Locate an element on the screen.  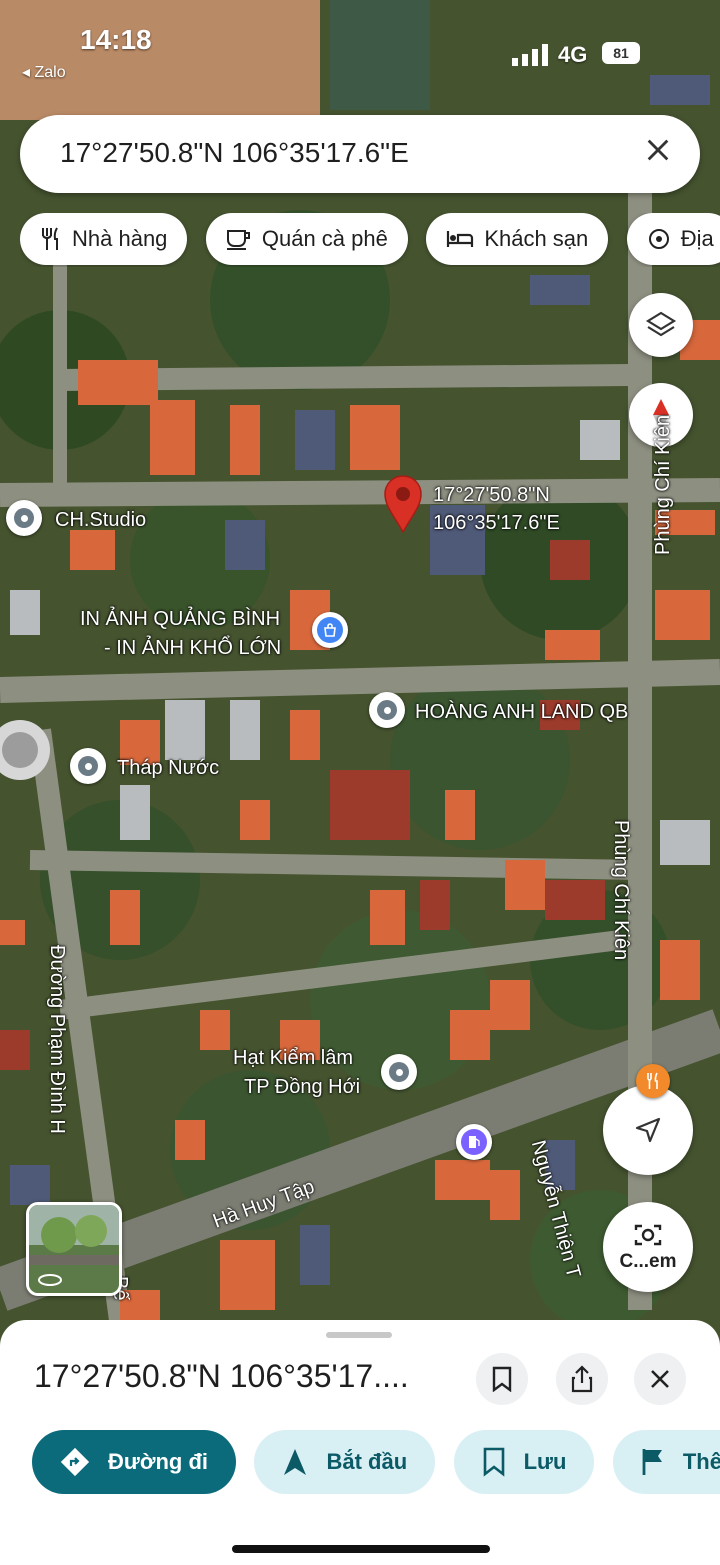
restaurant-marker is located at coordinates (653, 1081).